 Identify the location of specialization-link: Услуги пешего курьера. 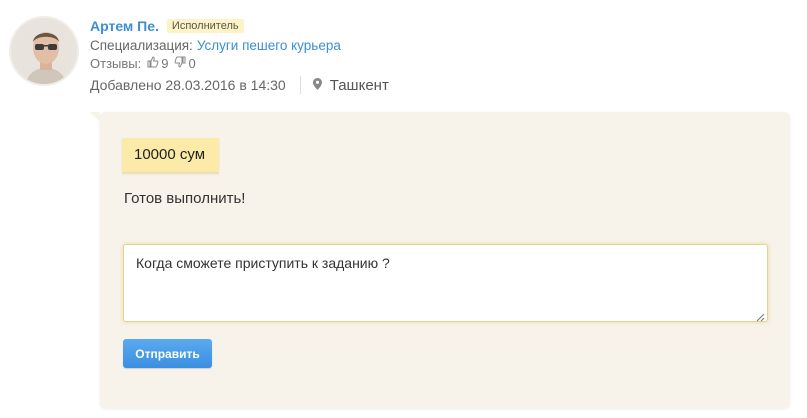
(269, 45).